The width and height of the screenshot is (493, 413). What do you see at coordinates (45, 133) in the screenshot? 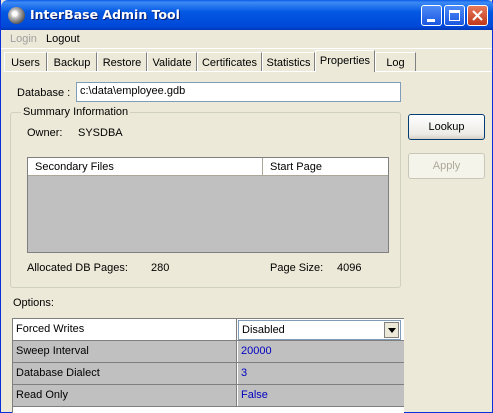
I see `owner-label: Owner:` at bounding box center [45, 133].